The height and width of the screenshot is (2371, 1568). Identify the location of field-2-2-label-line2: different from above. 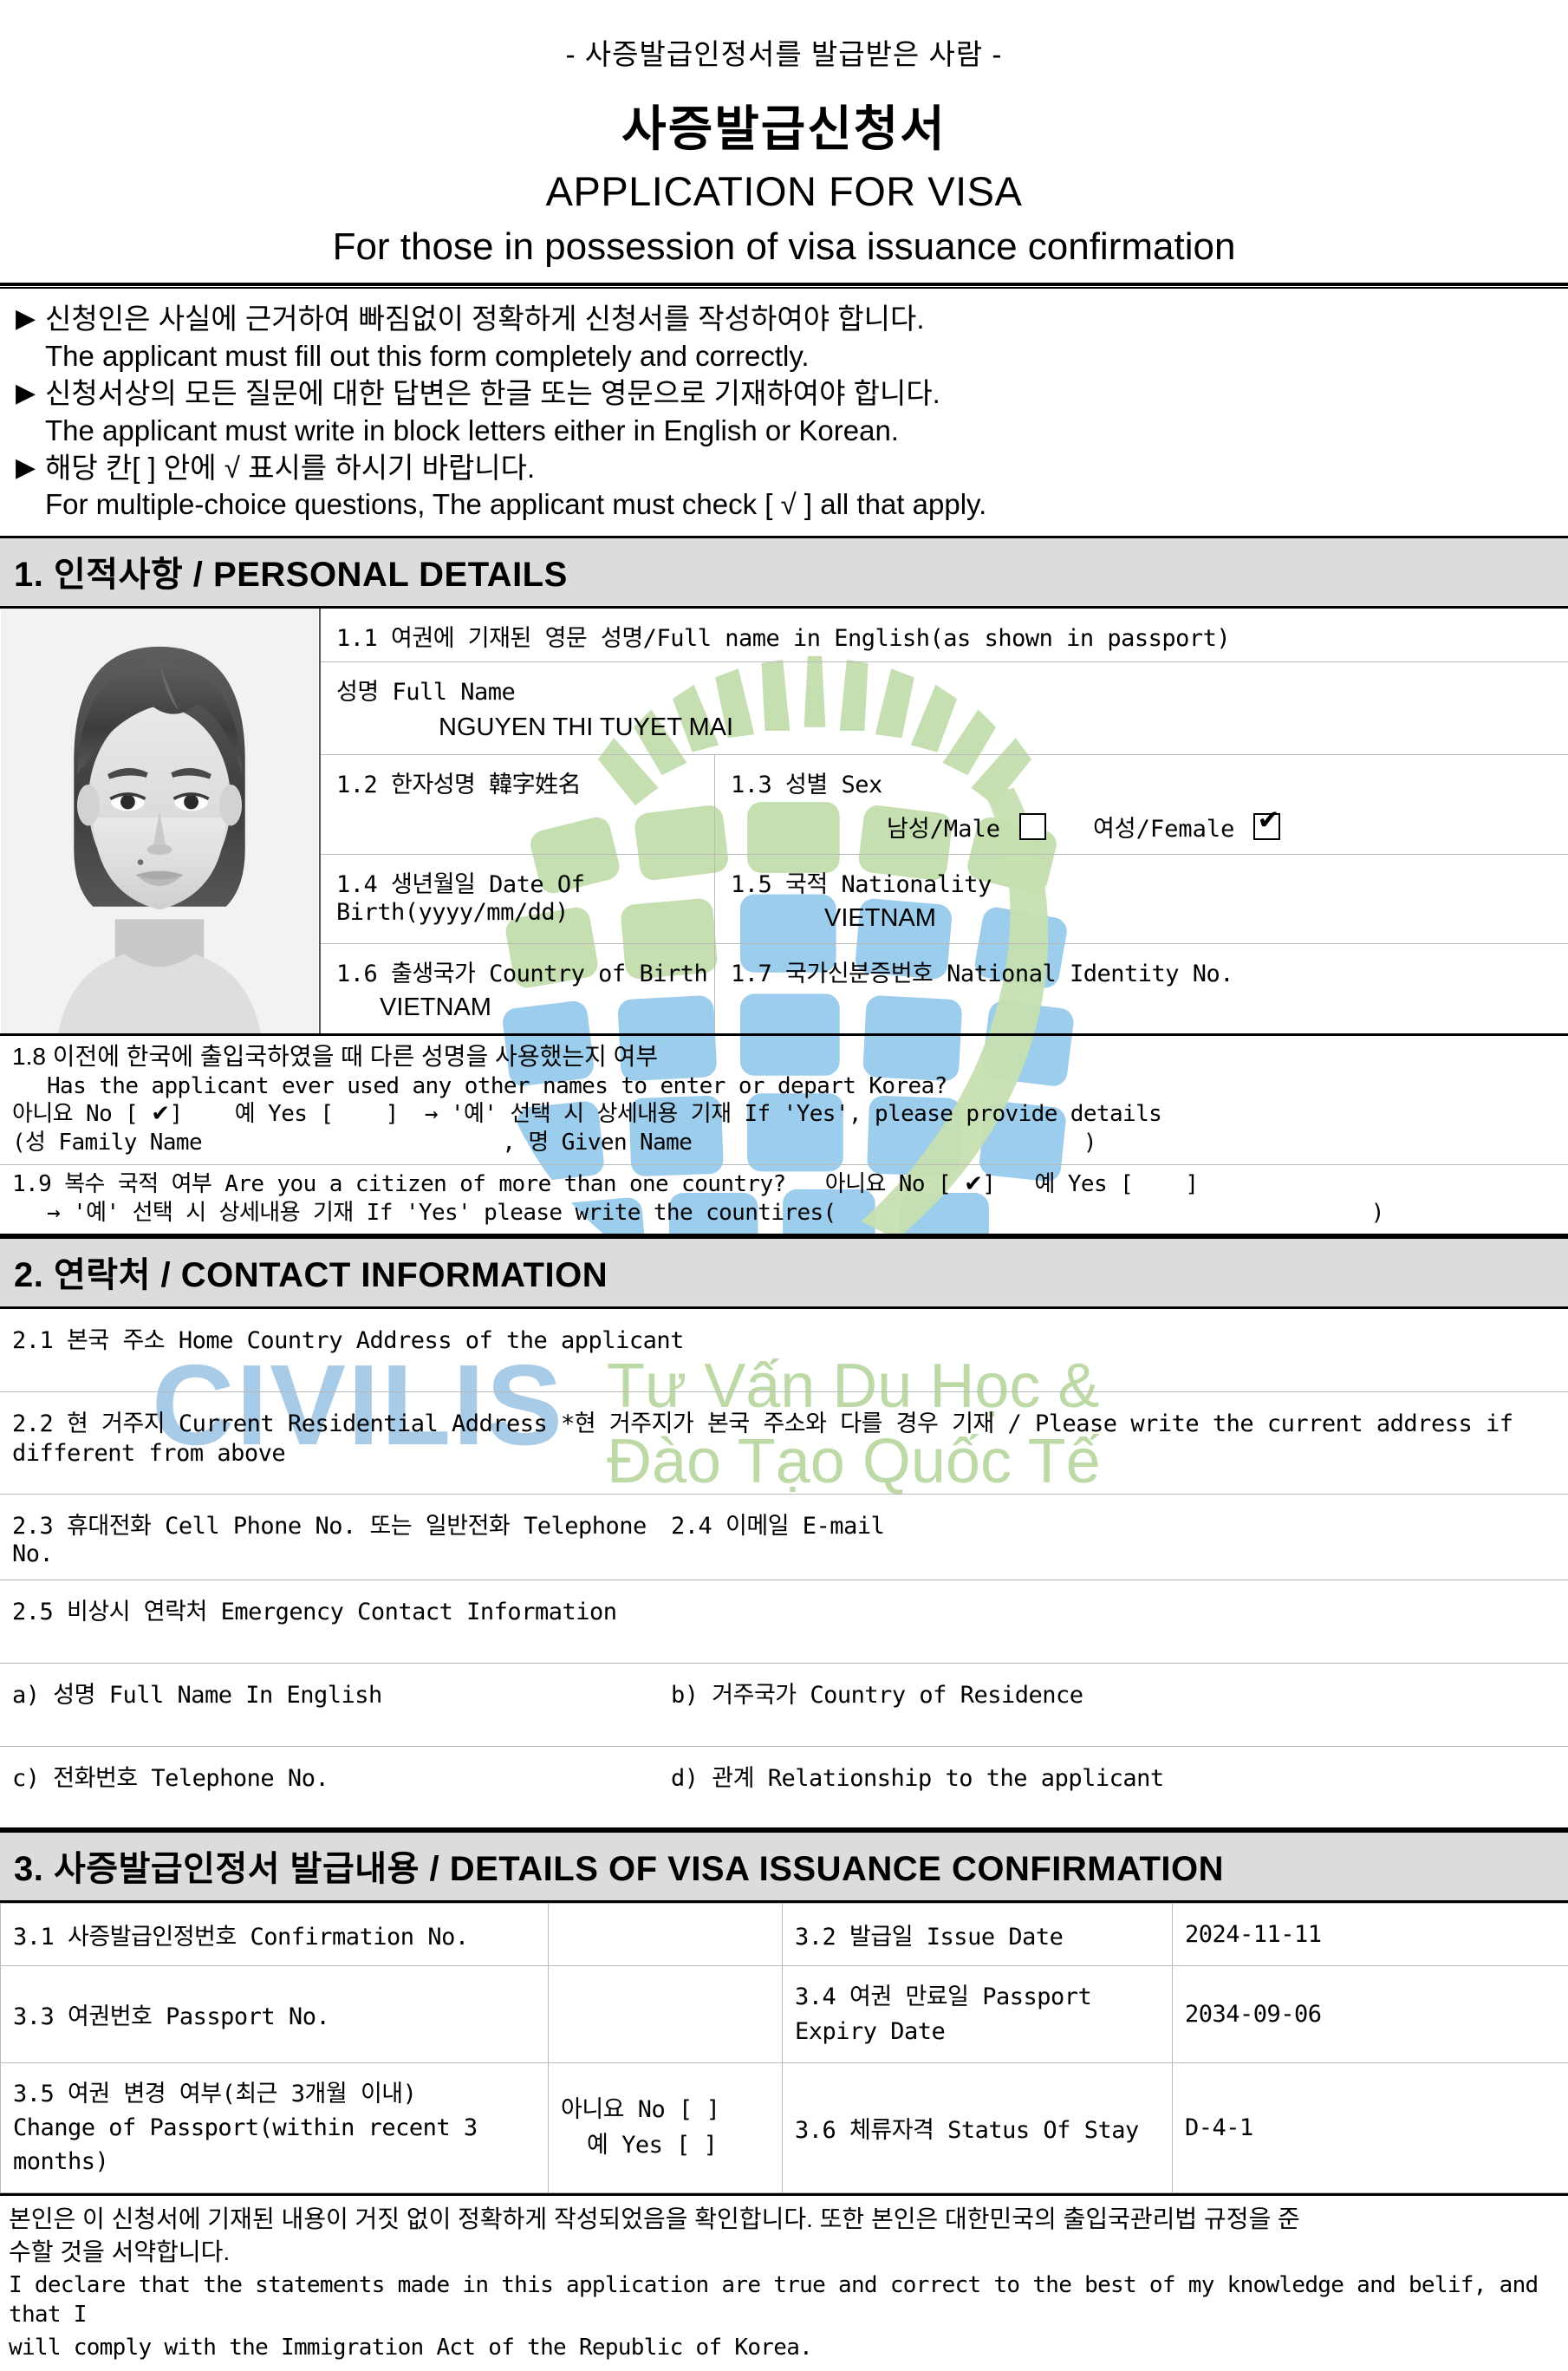
(783, 1453).